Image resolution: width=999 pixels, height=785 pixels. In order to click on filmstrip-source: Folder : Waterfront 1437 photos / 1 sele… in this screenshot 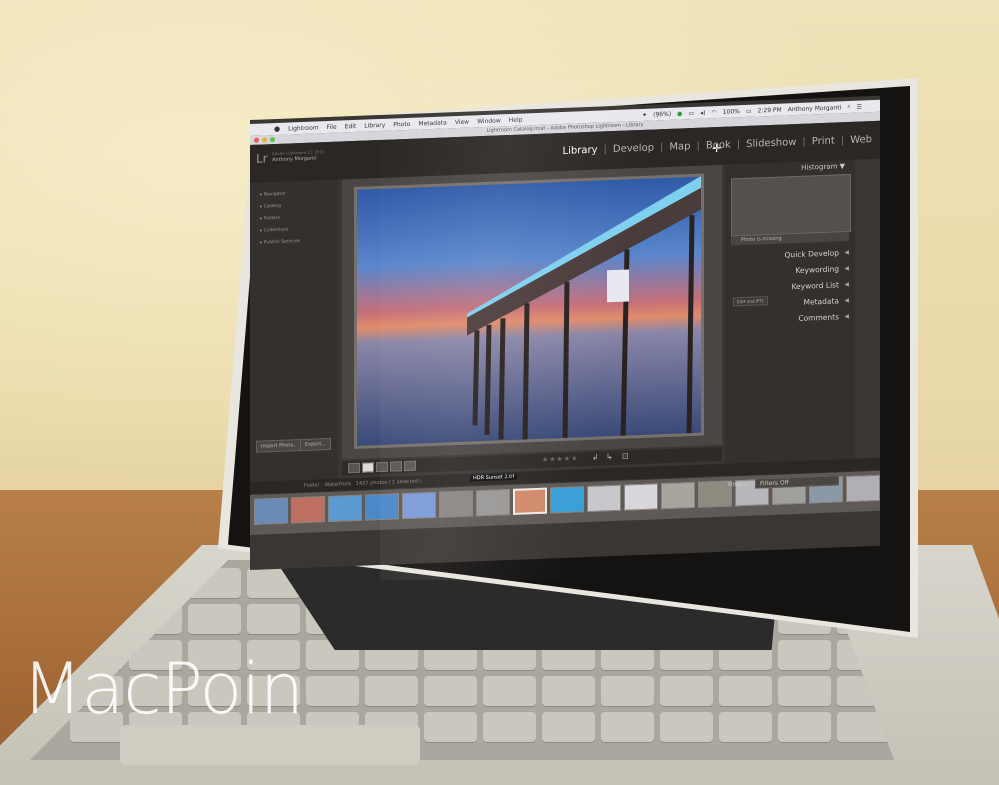, I will do `click(362, 483)`.